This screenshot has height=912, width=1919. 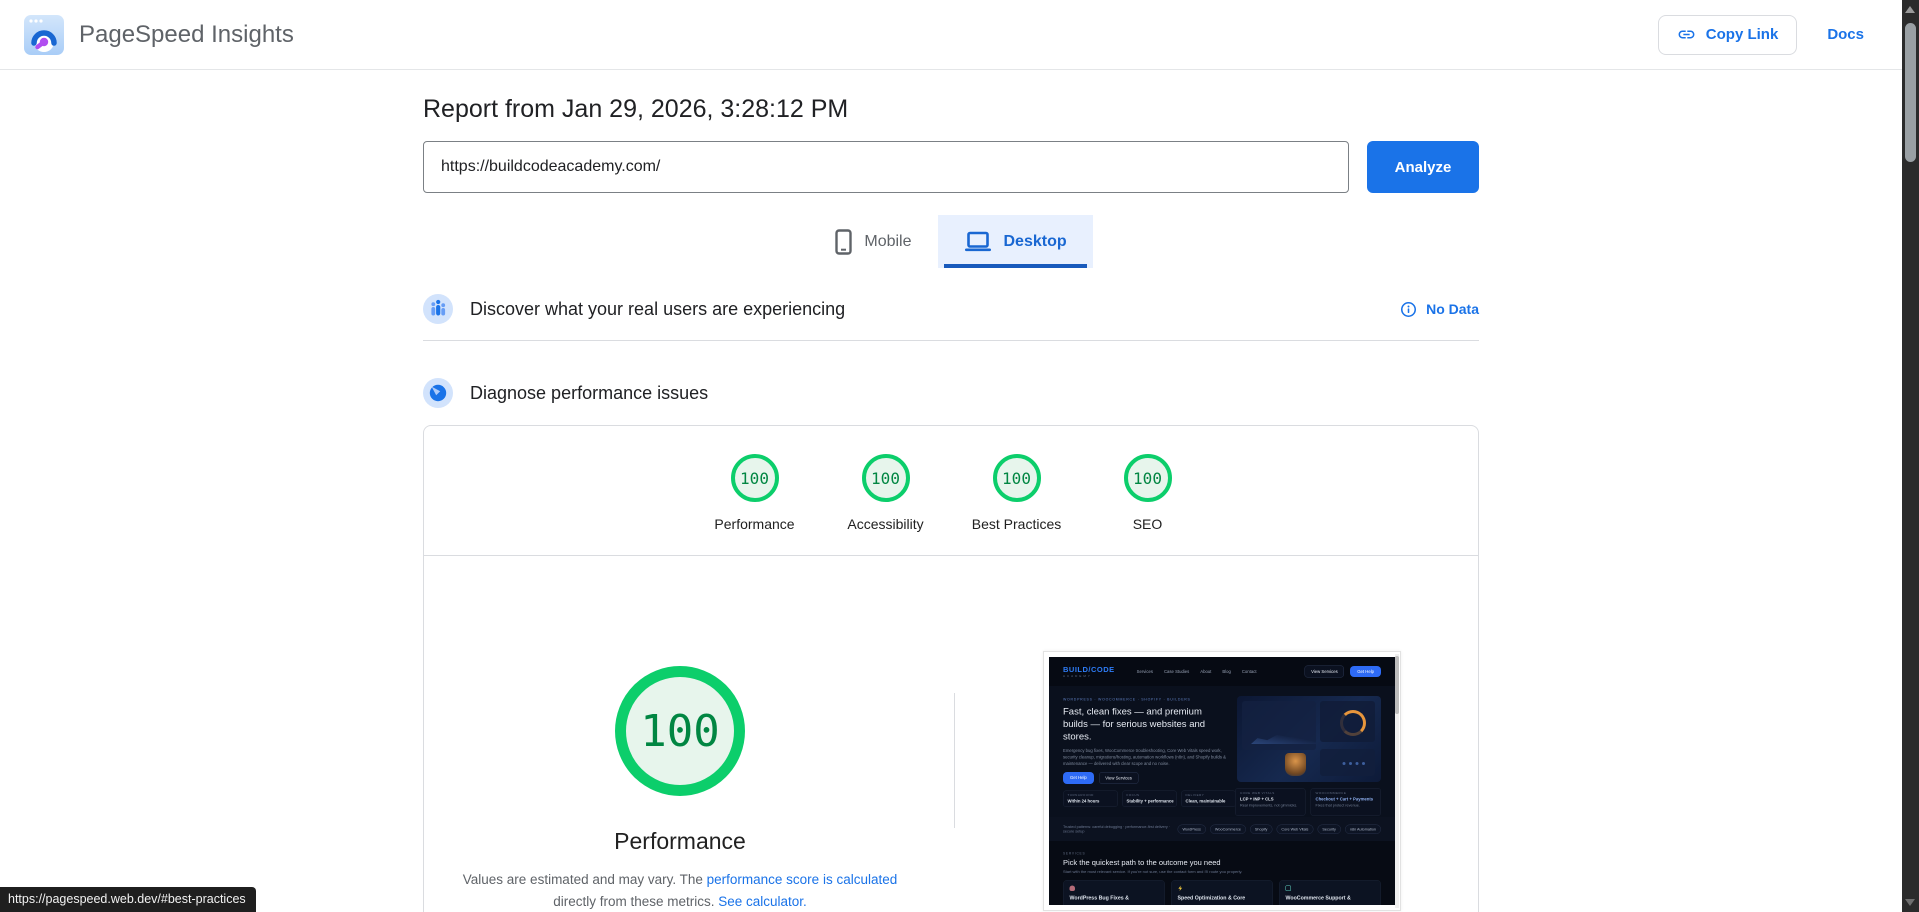 I want to click on gauge-accessibility-label: Accessibility, so click(x=885, y=524).